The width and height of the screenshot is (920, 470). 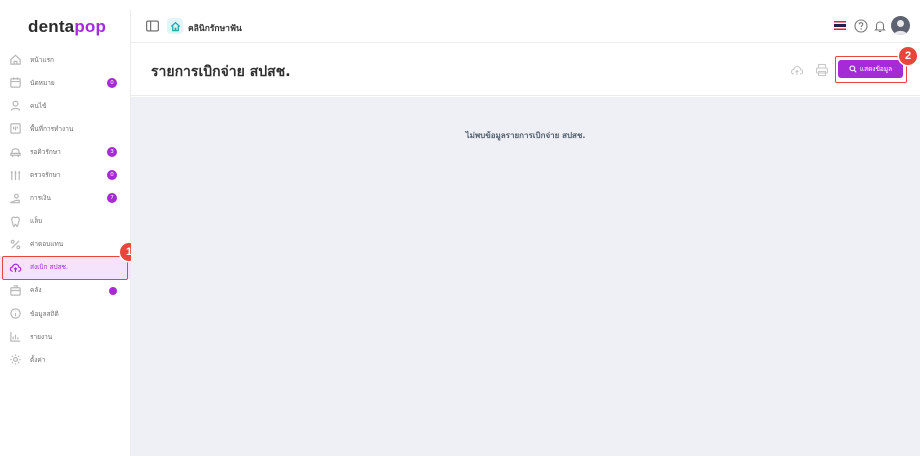 I want to click on sidebar-item-label: ตั้งค่า, so click(x=38, y=359).